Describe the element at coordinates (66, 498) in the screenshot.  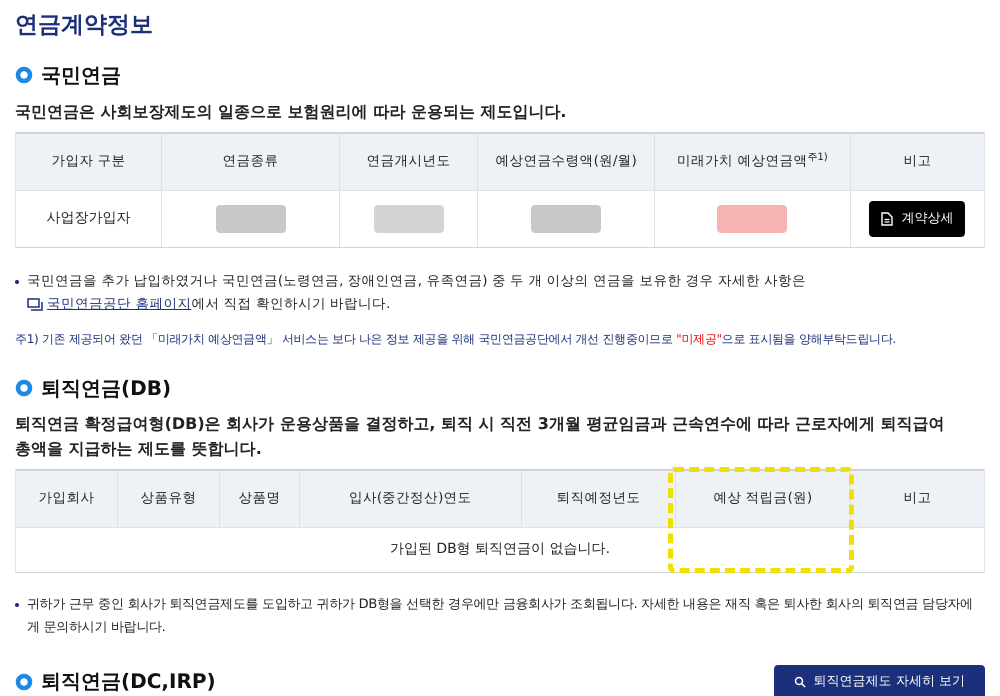
I see `column-header: 가입회사` at that location.